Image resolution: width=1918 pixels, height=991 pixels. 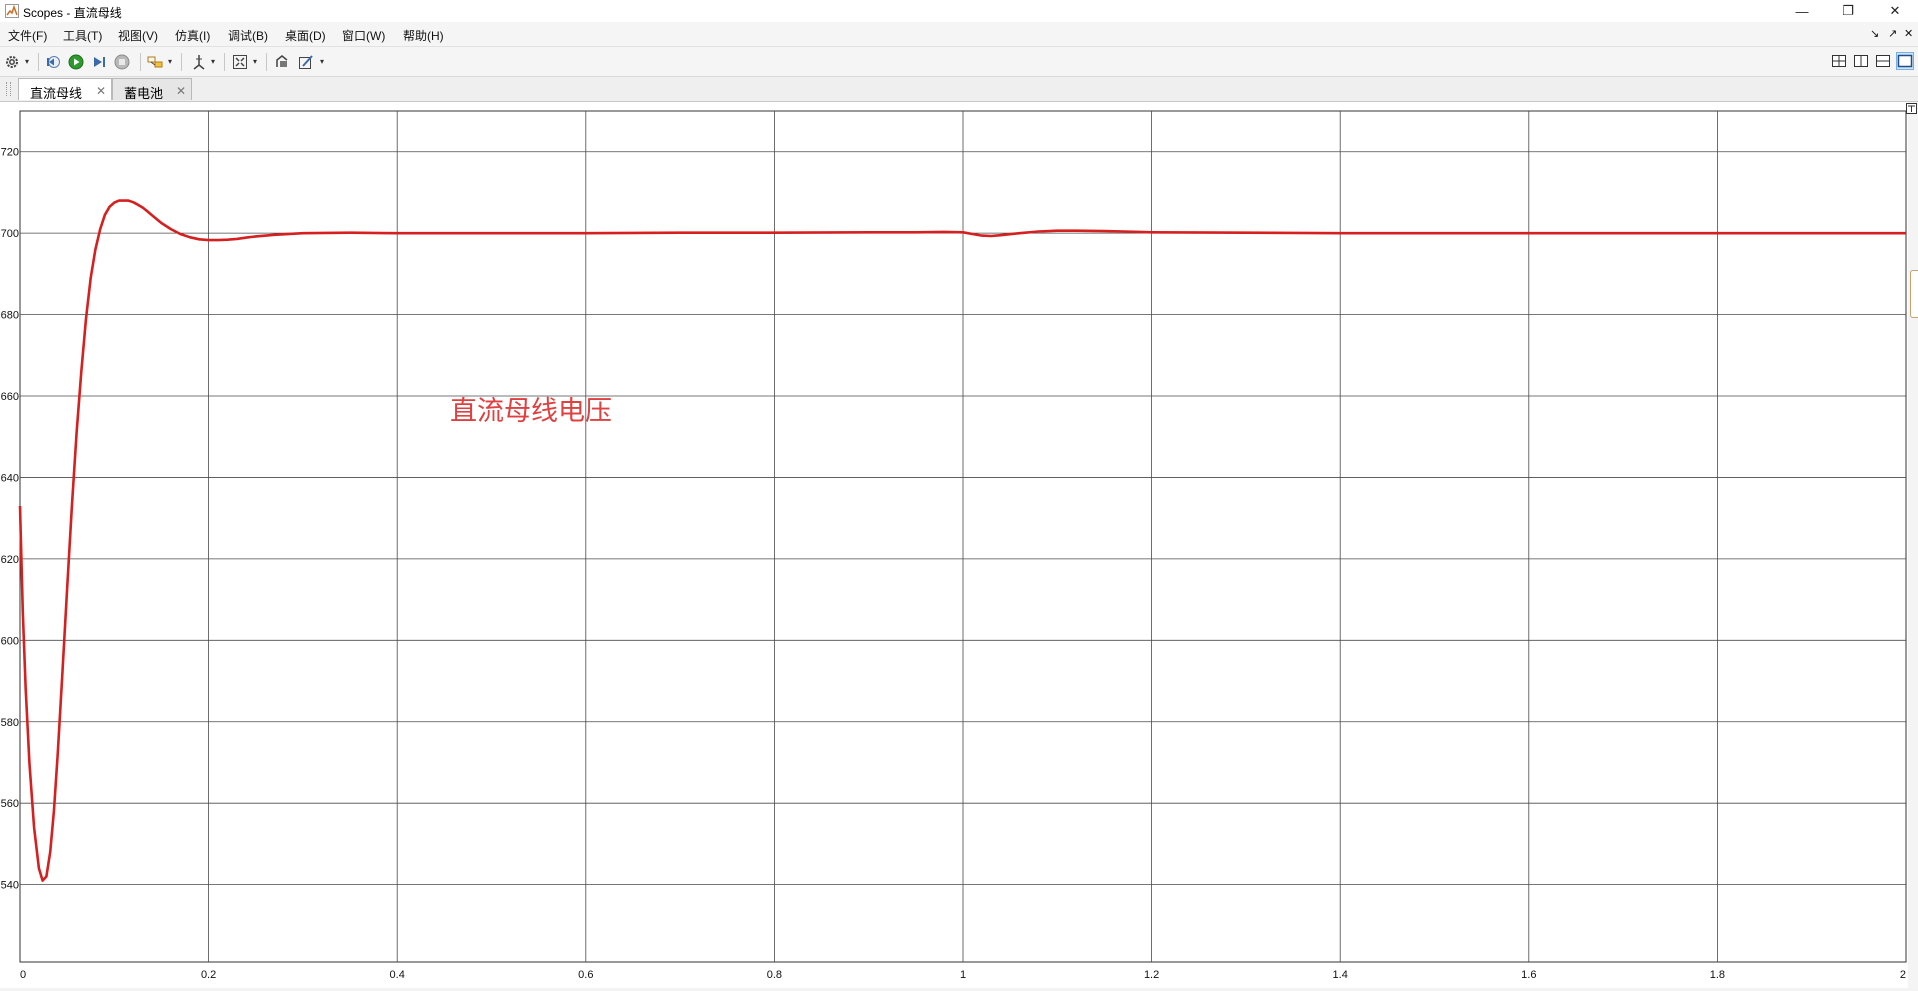 I want to click on x-tick-label: 1.8, so click(x=1717, y=975).